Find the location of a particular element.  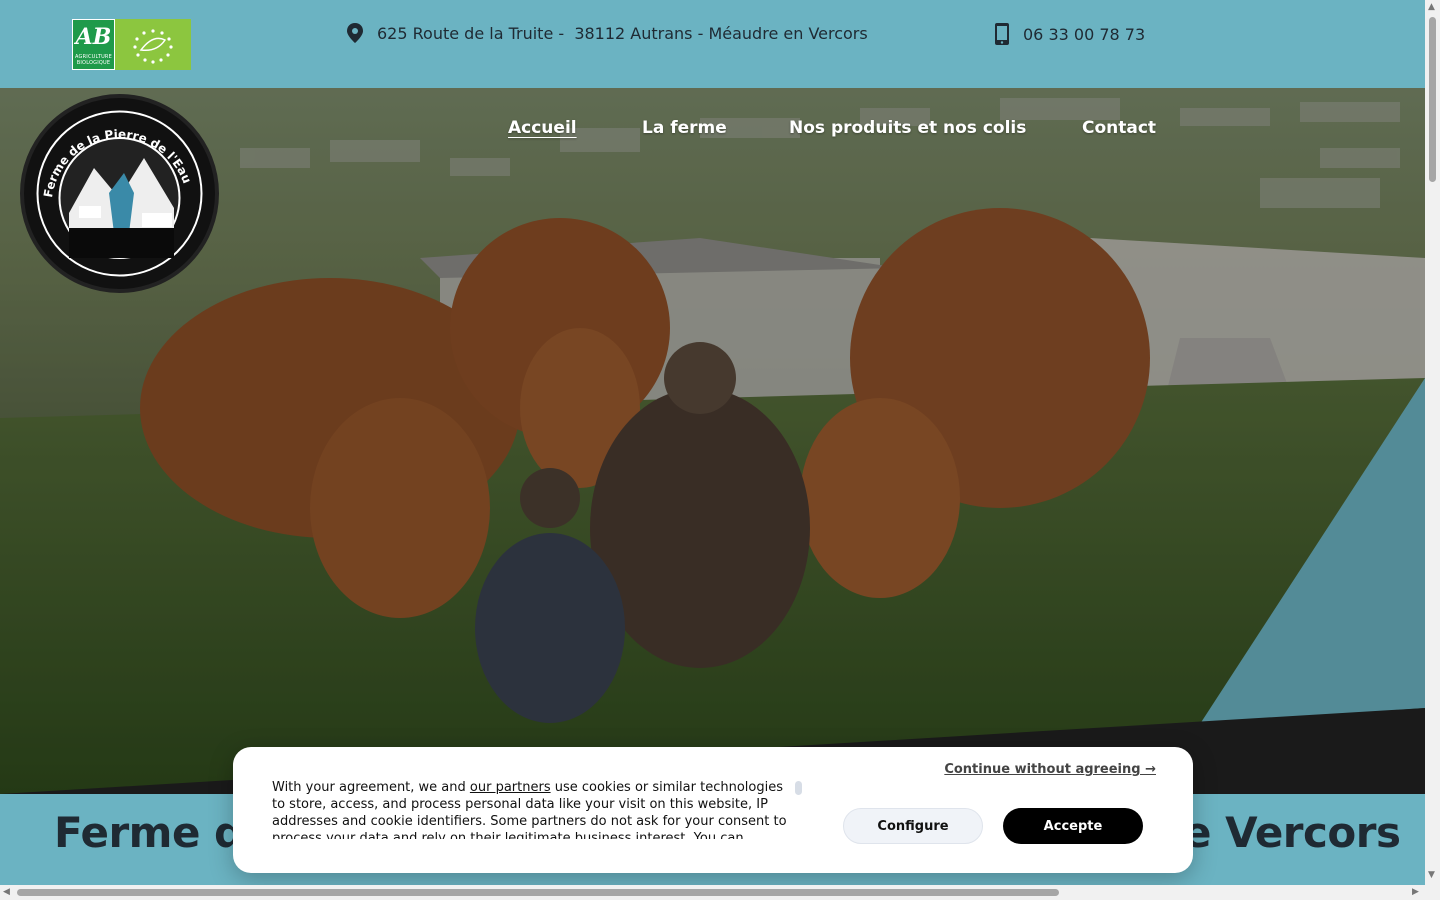

farm-logo: Ferme de la Pierre de l'Eau is located at coordinates (119, 193).